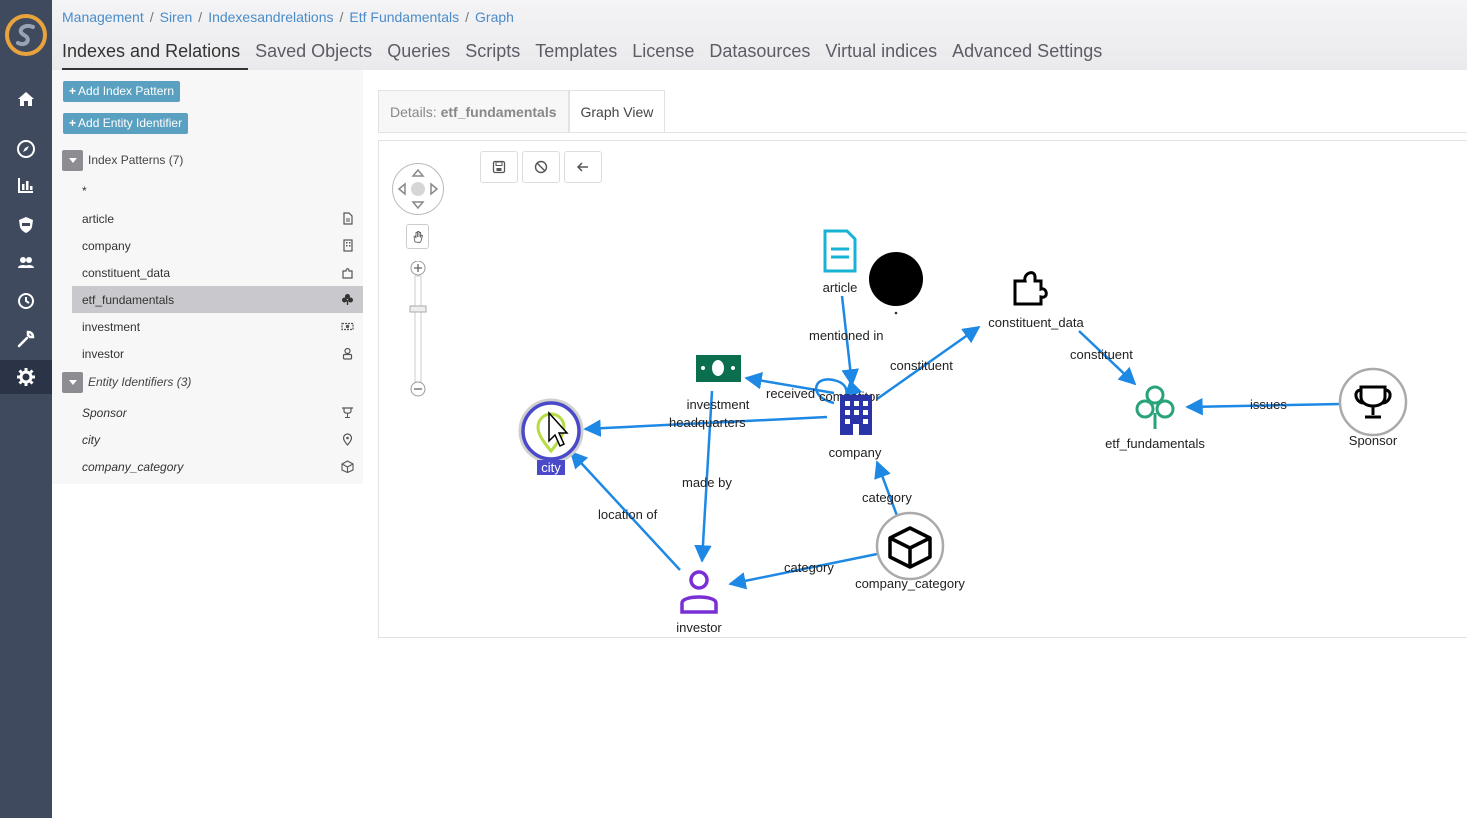 Image resolution: width=1467 pixels, height=818 pixels. What do you see at coordinates (707, 422) in the screenshot?
I see `edge-label-headquarters: headquarters` at bounding box center [707, 422].